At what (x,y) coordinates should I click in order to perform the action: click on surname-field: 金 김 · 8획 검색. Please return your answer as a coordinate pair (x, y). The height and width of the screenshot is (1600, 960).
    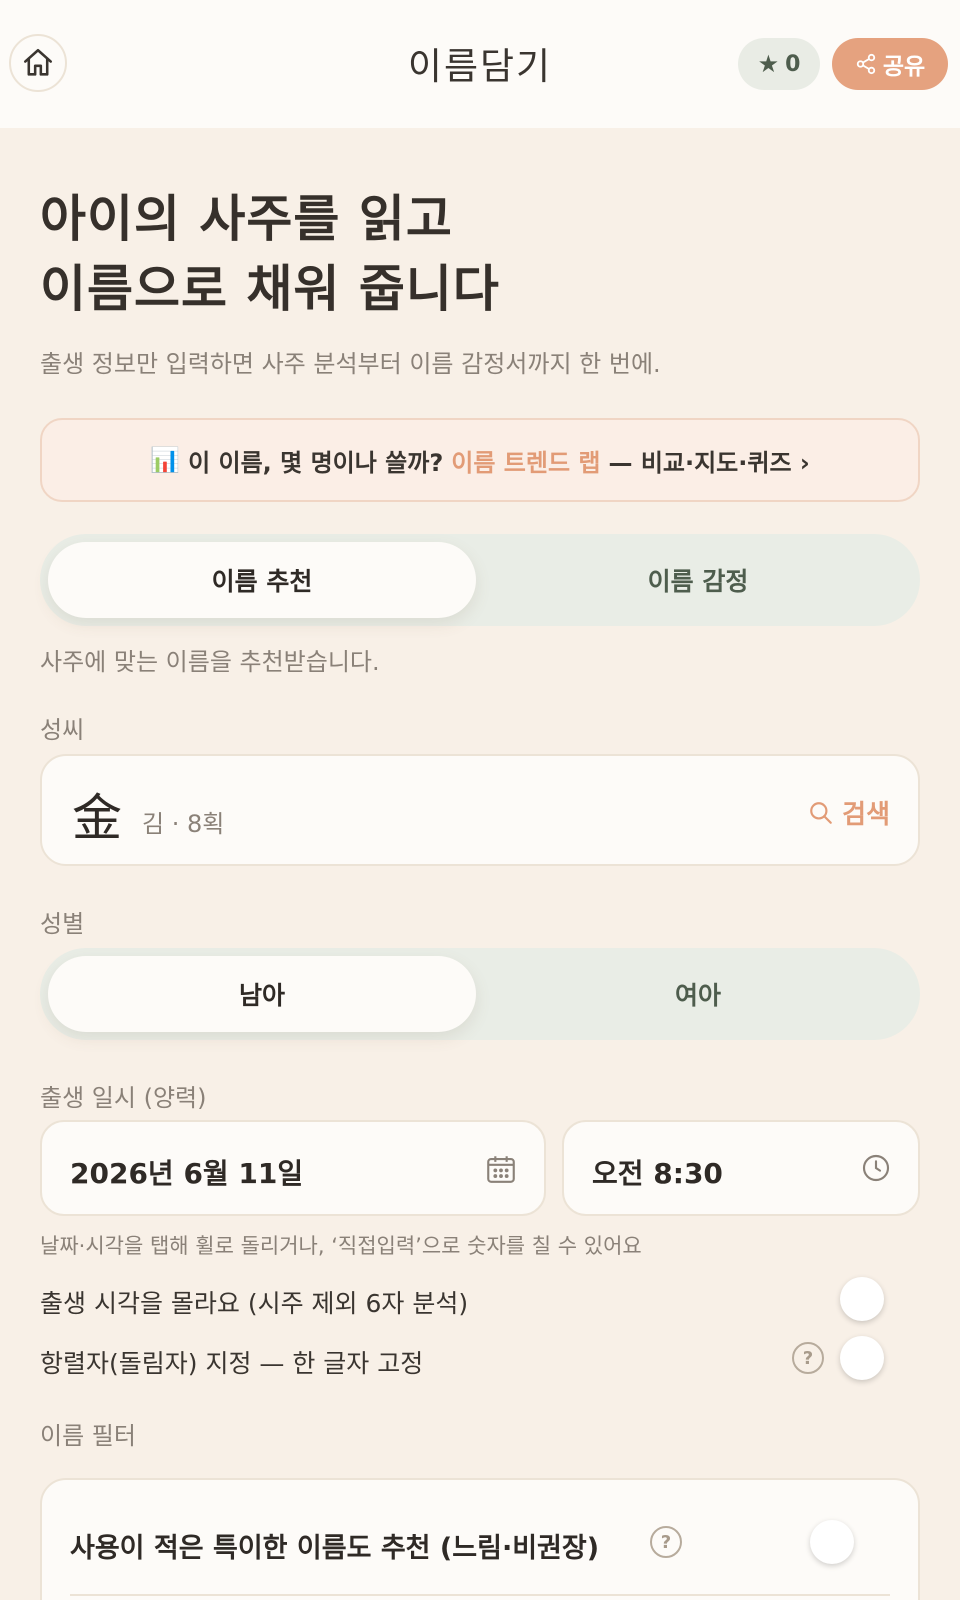
    Looking at the image, I should click on (480, 810).